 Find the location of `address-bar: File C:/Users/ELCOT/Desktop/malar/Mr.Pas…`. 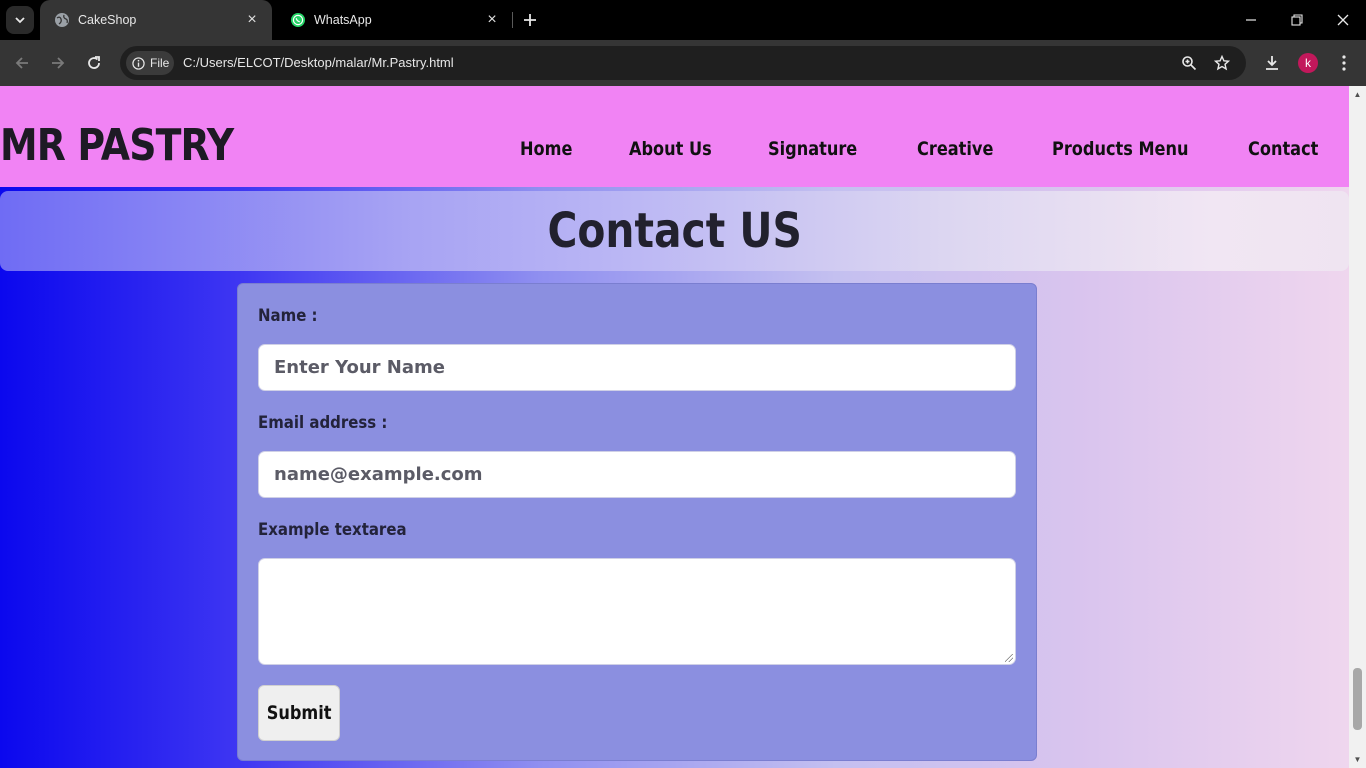

address-bar: File C:/Users/ELCOT/Desktop/malar/Mr.Pas… is located at coordinates (683, 63).